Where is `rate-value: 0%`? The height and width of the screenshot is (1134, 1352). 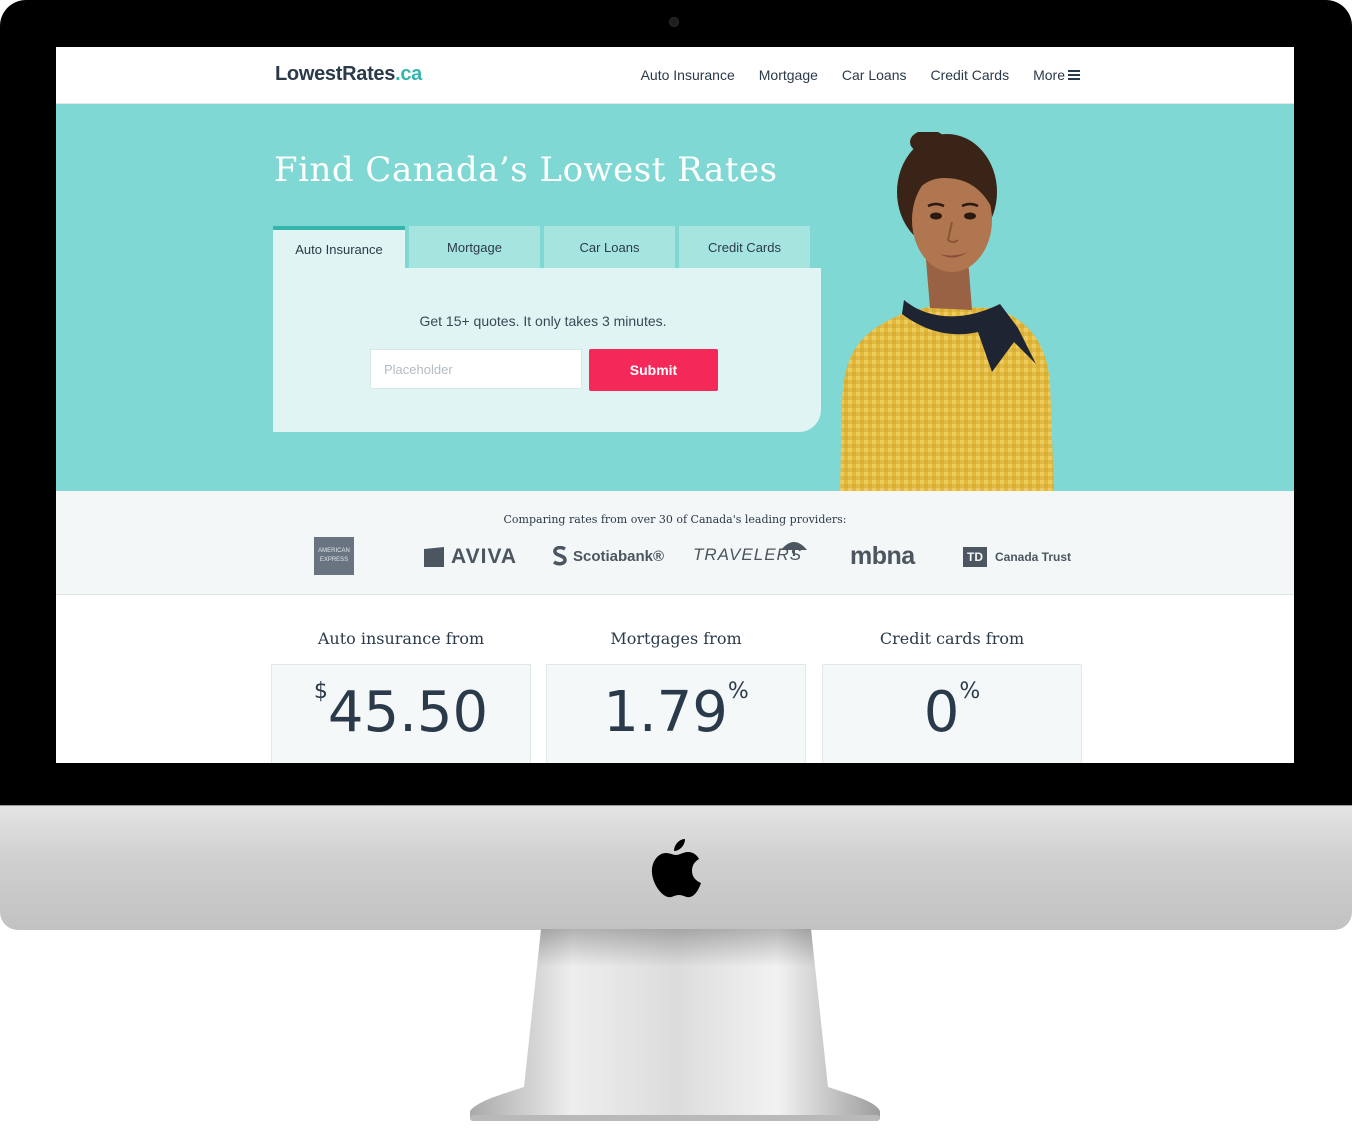 rate-value: 0% is located at coordinates (952, 711).